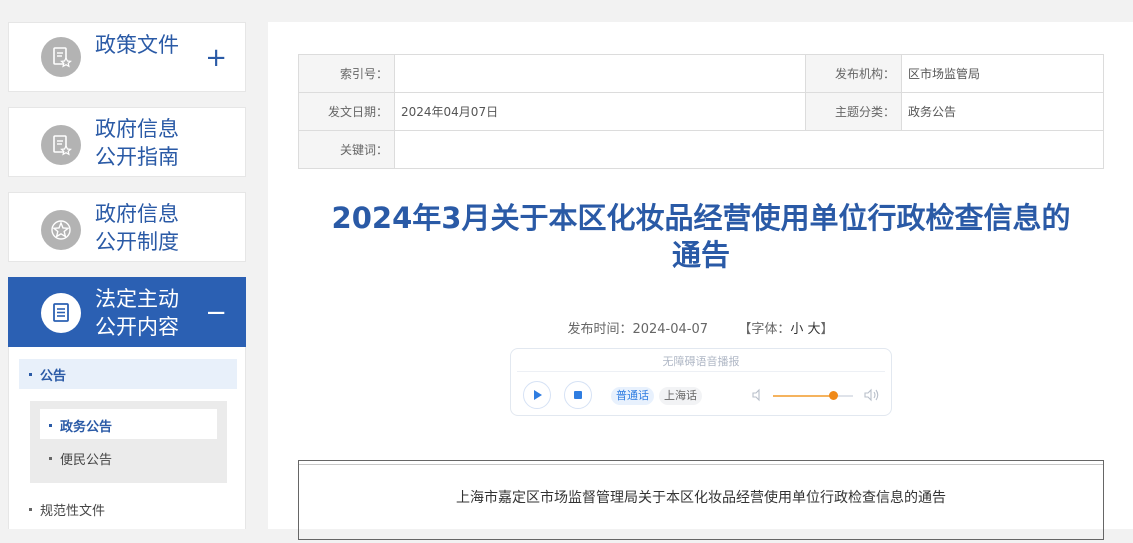  I want to click on audio-player: 无障碍语音播报 普通话 上海话, so click(701, 382).